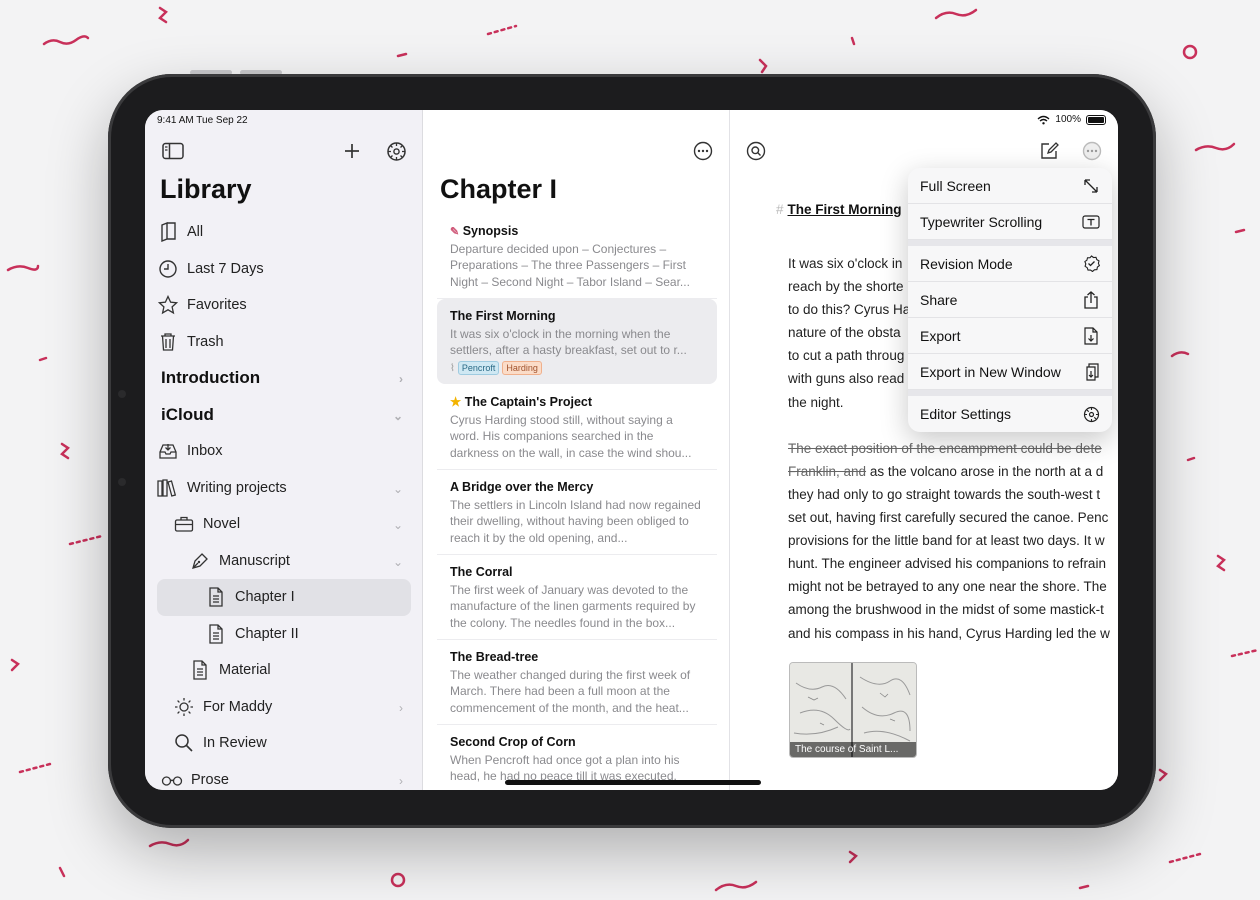 This screenshot has width=1260, height=900. I want to click on sidebar-item-writing-projects: Writing projects ⌄, so click(284, 488).